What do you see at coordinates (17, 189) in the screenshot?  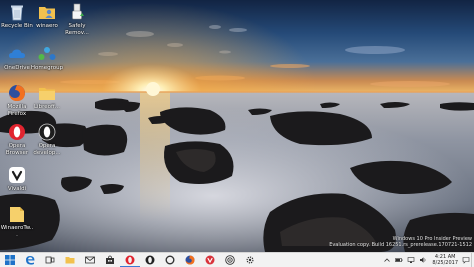 I see `desktop-icon-label: Vivaldi` at bounding box center [17, 189].